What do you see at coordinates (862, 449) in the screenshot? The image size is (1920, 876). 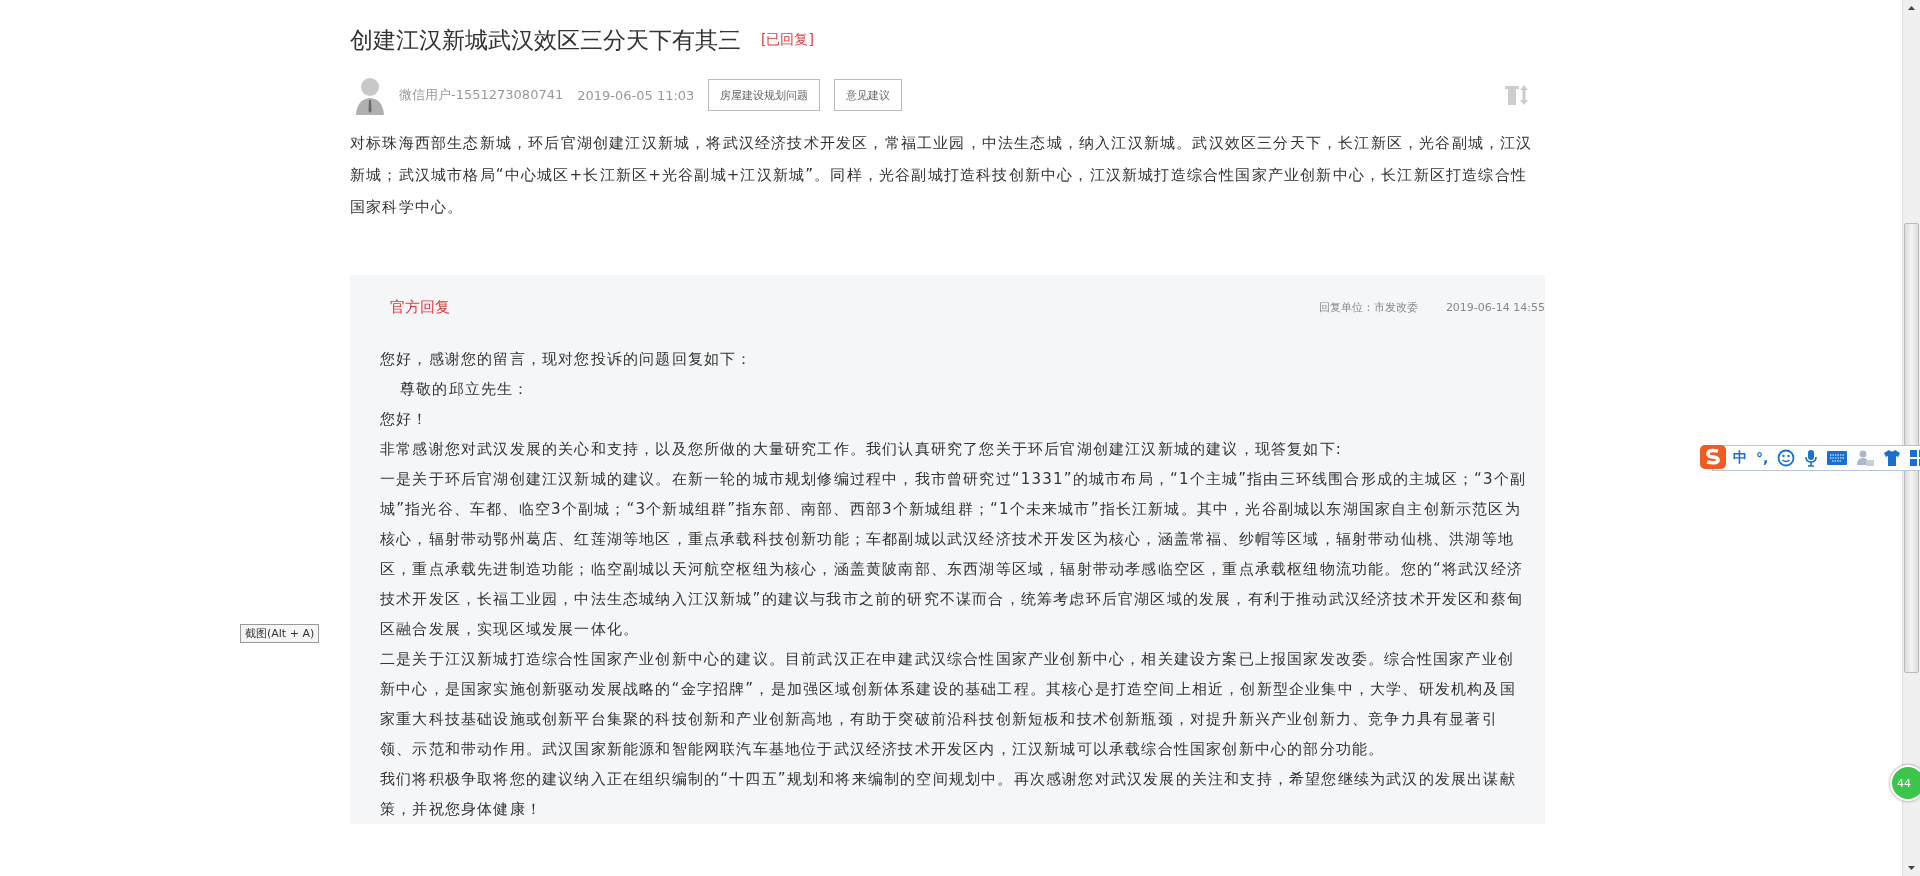 I see `reply-paragraph: 非常感谢您对武汉发展的关心和支持，以及您所做的大量研究工作。我们认真研究了您关于环后官湖创建江汉新城的建议，现答复如下:` at bounding box center [862, 449].